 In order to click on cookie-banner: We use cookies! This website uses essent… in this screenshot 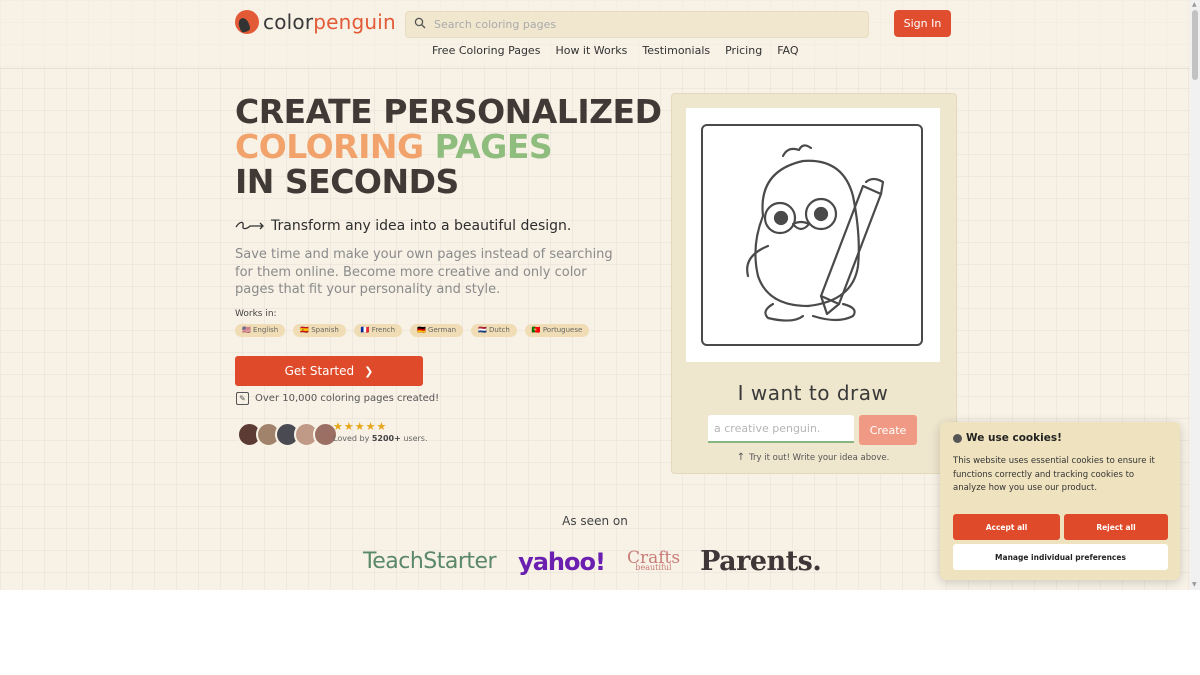, I will do `click(1060, 501)`.